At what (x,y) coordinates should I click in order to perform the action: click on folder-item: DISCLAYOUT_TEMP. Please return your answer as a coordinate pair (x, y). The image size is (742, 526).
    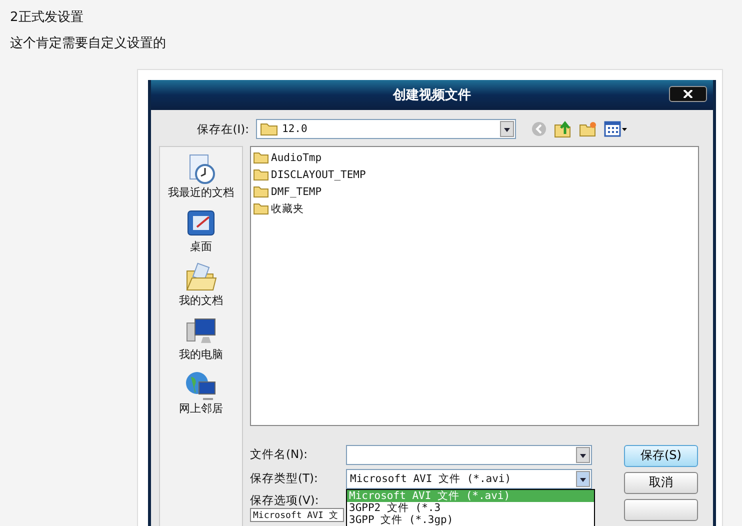
    Looking at the image, I should click on (474, 174).